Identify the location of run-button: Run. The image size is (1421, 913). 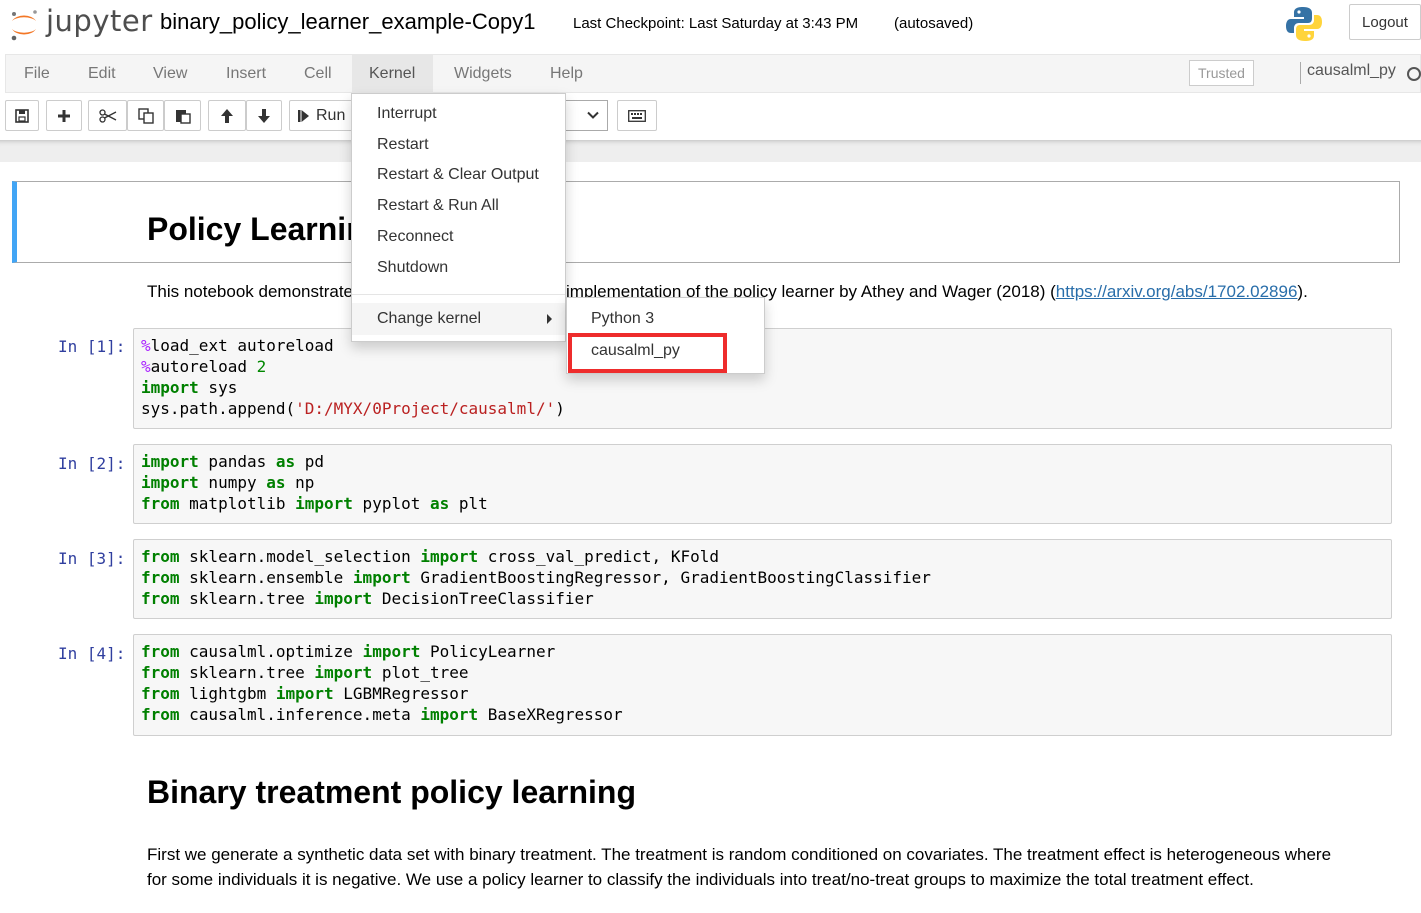
(321, 115).